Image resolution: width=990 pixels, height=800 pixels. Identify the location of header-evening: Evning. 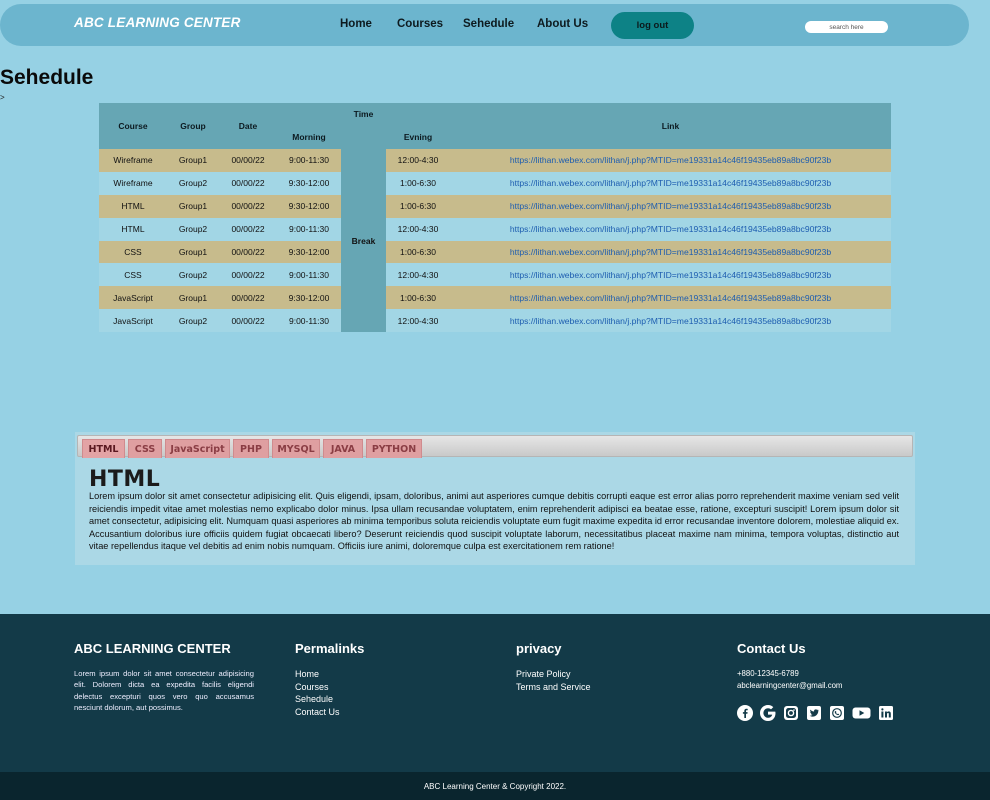
(418, 137).